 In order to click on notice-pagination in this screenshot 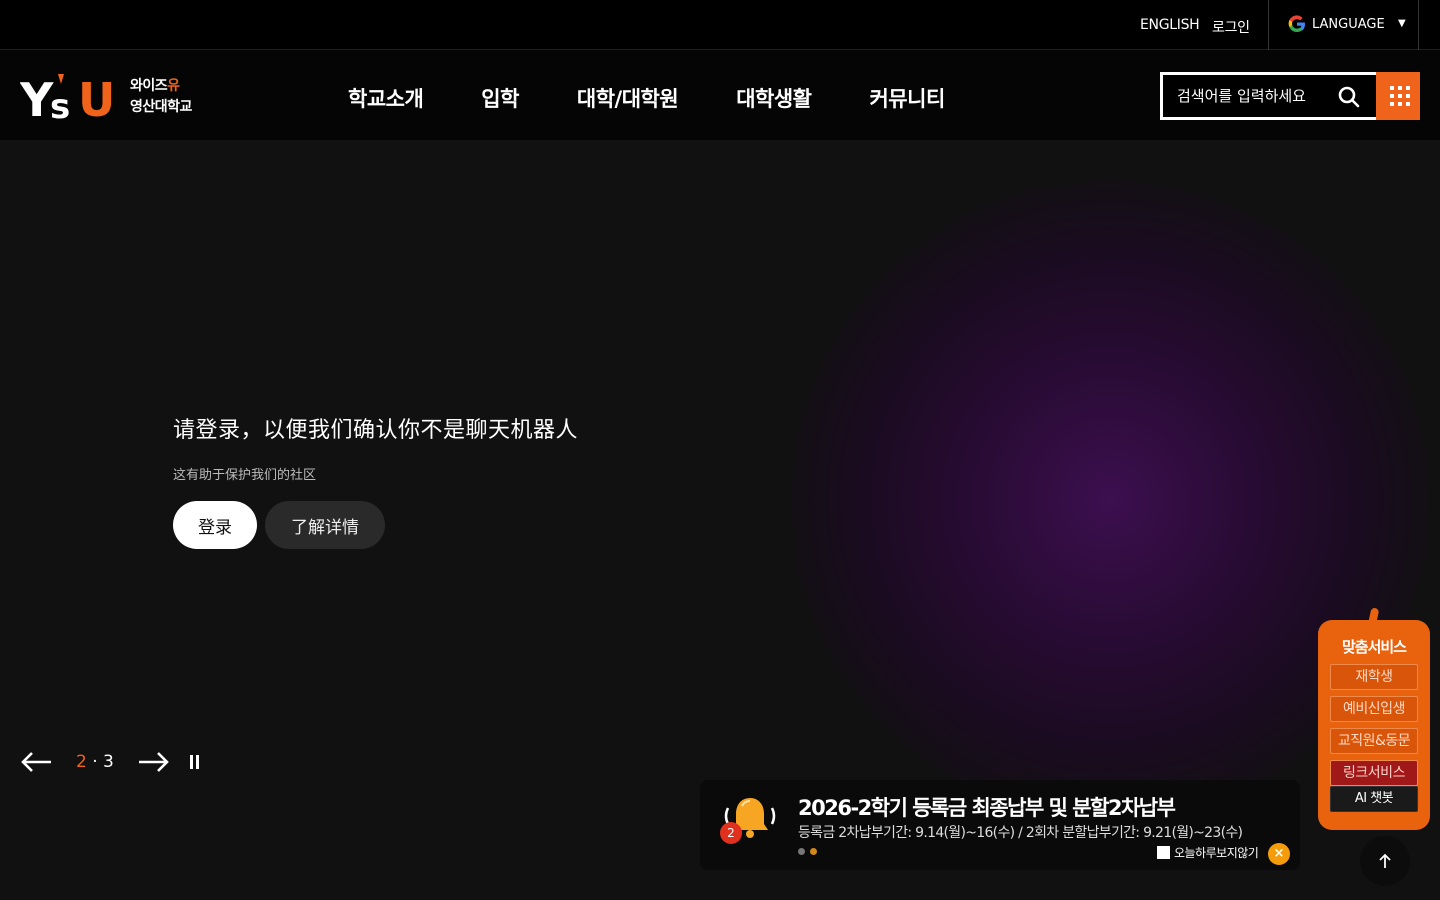, I will do `click(807, 851)`.